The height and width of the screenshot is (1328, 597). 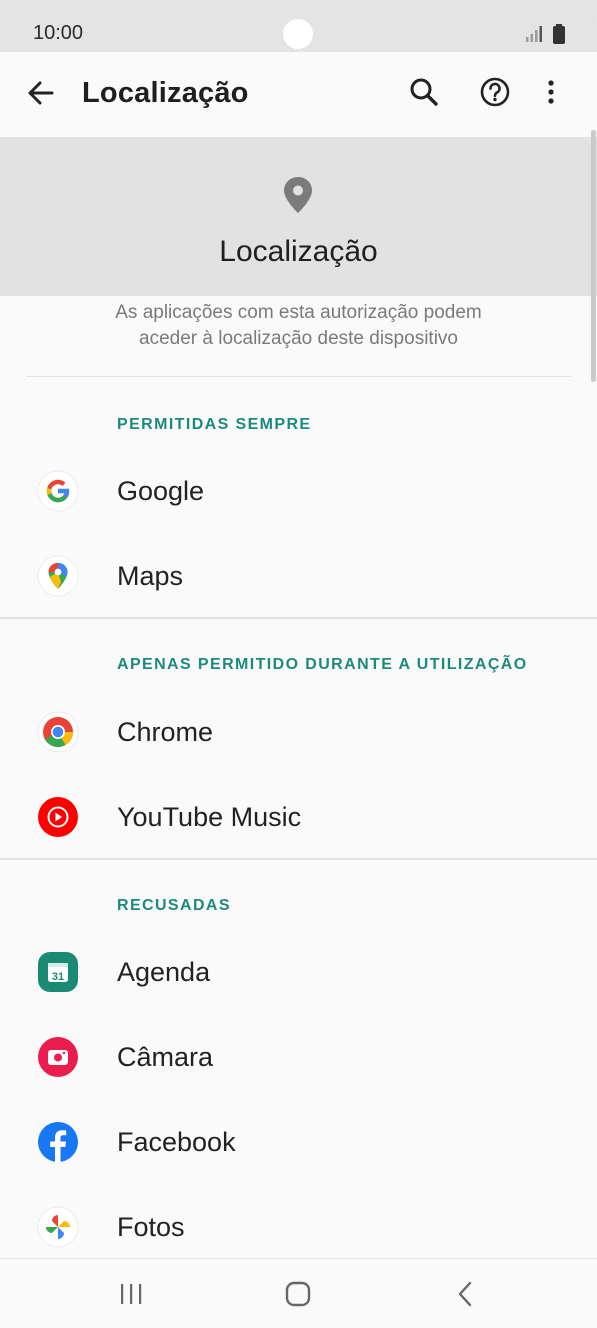 I want to click on scrollbar, so click(x=593, y=256).